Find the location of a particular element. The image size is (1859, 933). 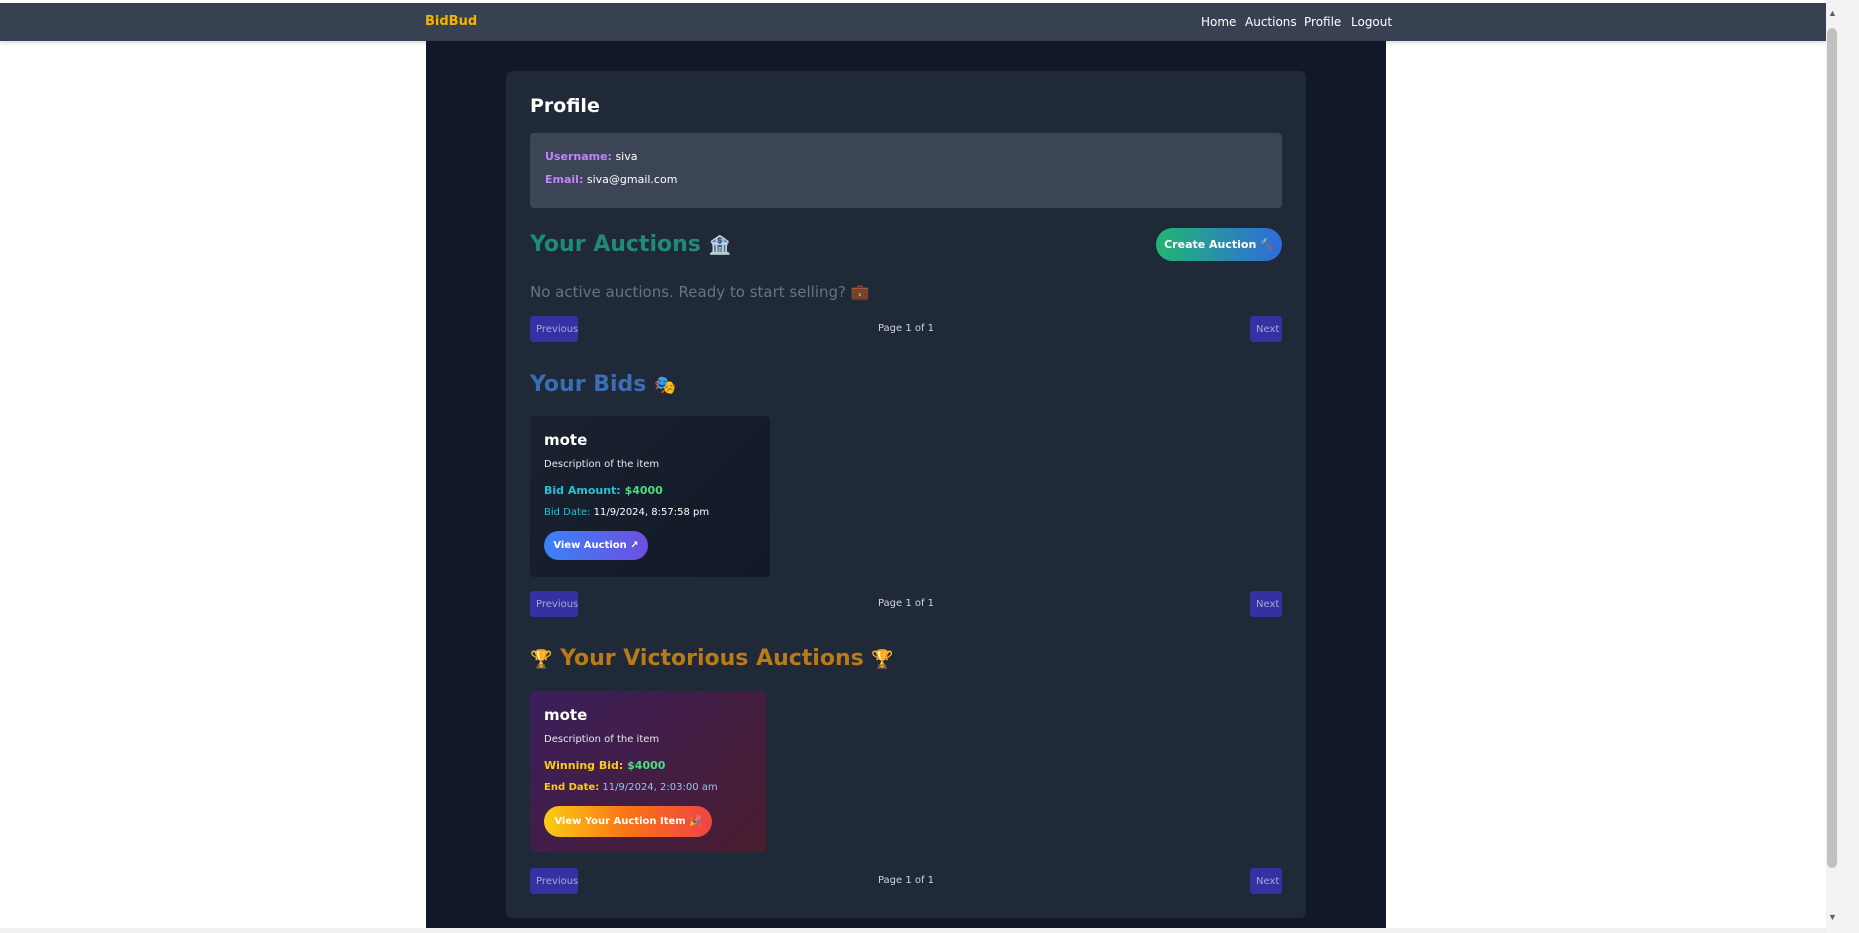

bids-next-button: Next is located at coordinates (1266, 604).